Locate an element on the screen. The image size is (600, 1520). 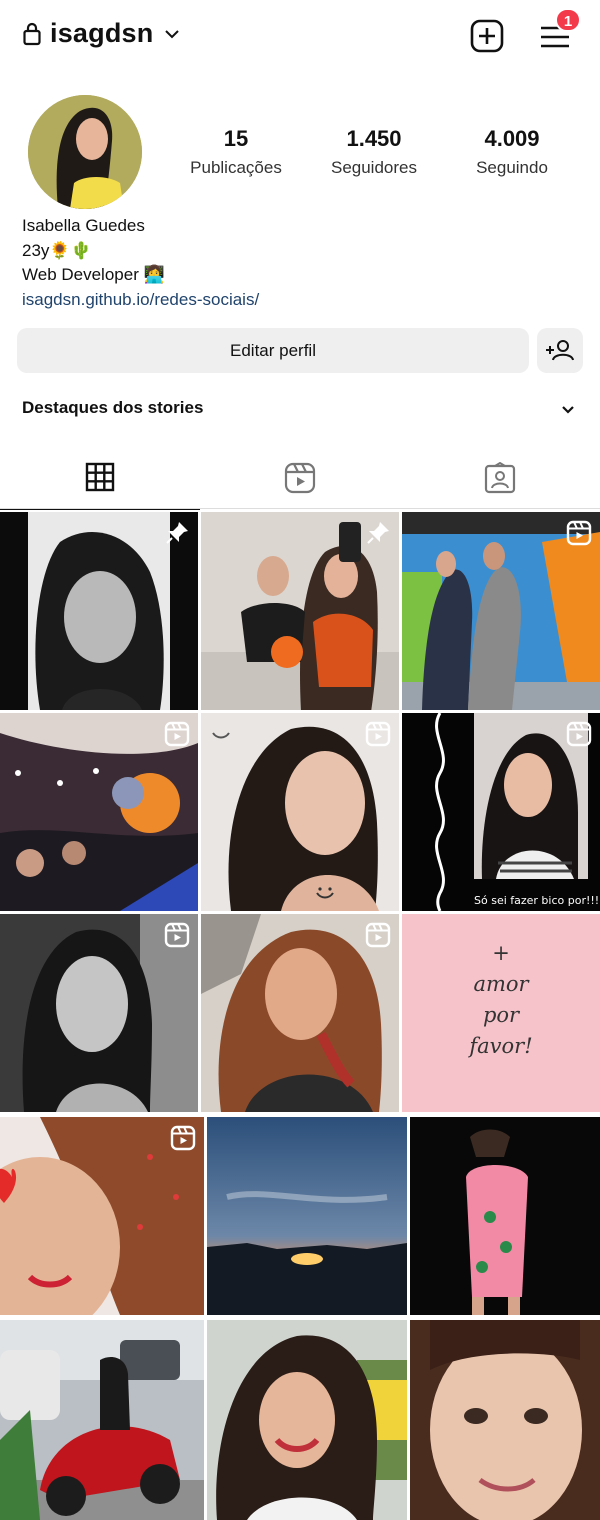
tabs-divider is located at coordinates (300, 508).